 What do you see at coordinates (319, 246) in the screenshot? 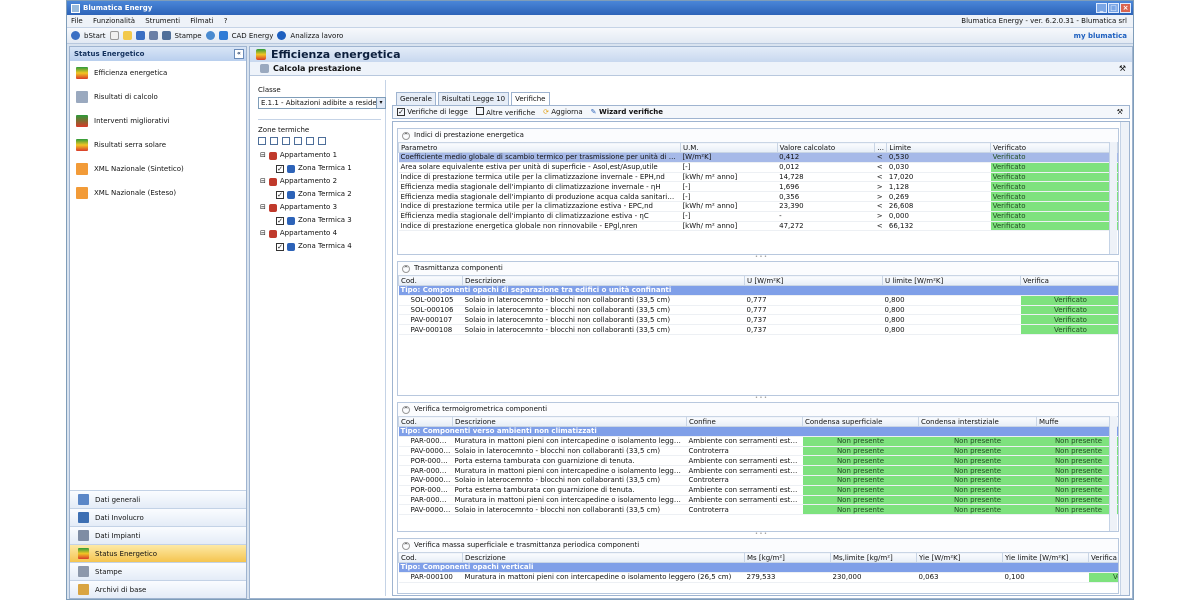
I see `tree-node-zona: ✓ Zona Termica 4` at bounding box center [319, 246].